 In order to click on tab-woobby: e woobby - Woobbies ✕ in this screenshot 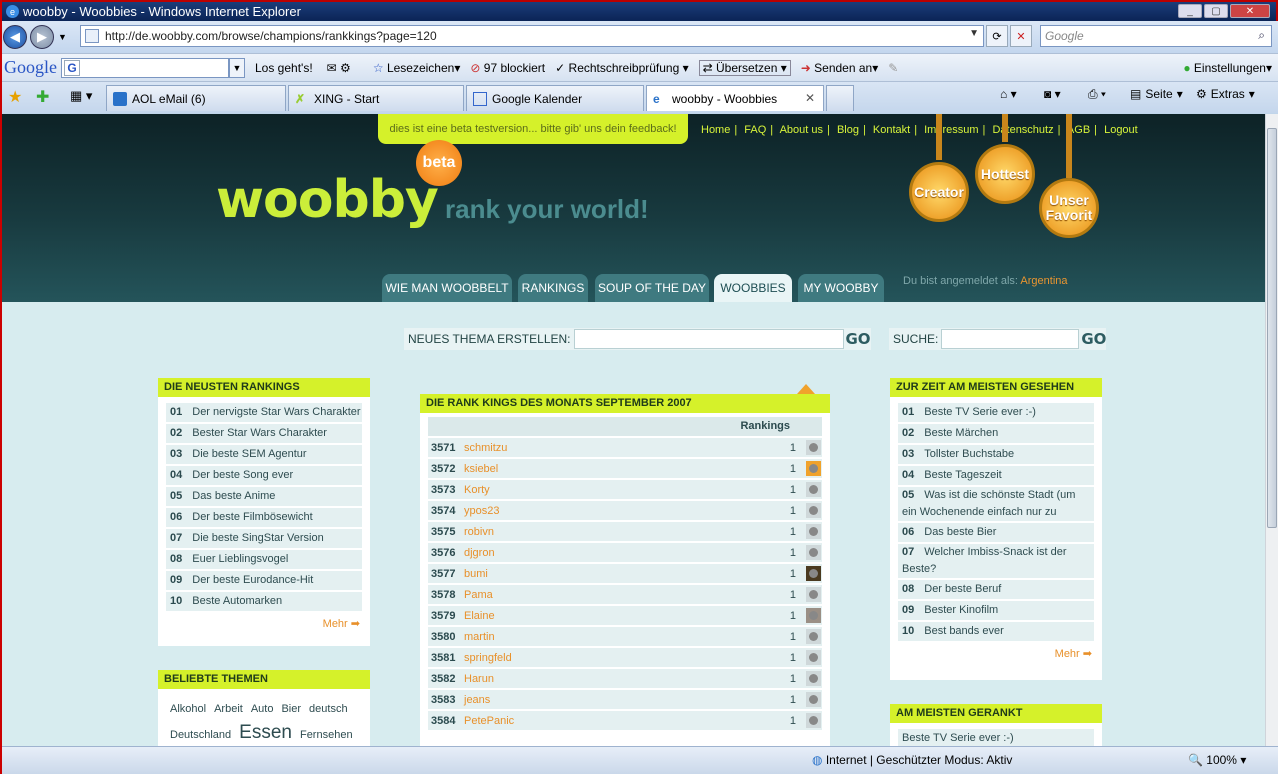, I will do `click(735, 98)`.